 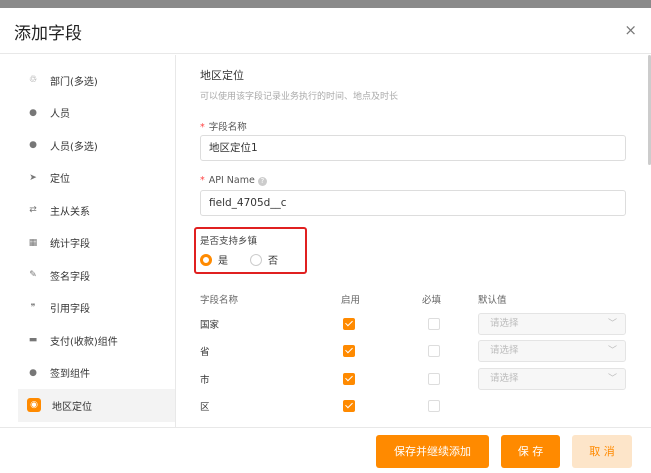 What do you see at coordinates (351, 300) in the screenshot?
I see `col-header-enable: 启用` at bounding box center [351, 300].